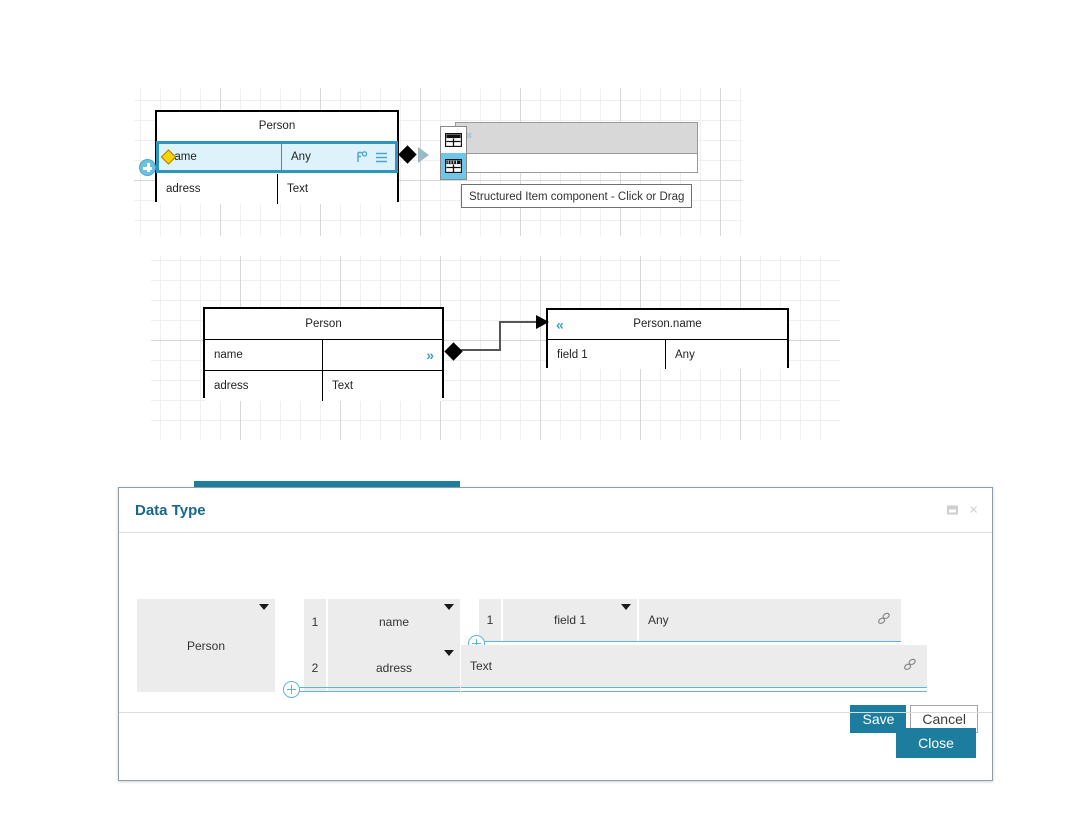  Describe the element at coordinates (481, 666) in the screenshot. I see `field-type-value-2: Text` at that location.